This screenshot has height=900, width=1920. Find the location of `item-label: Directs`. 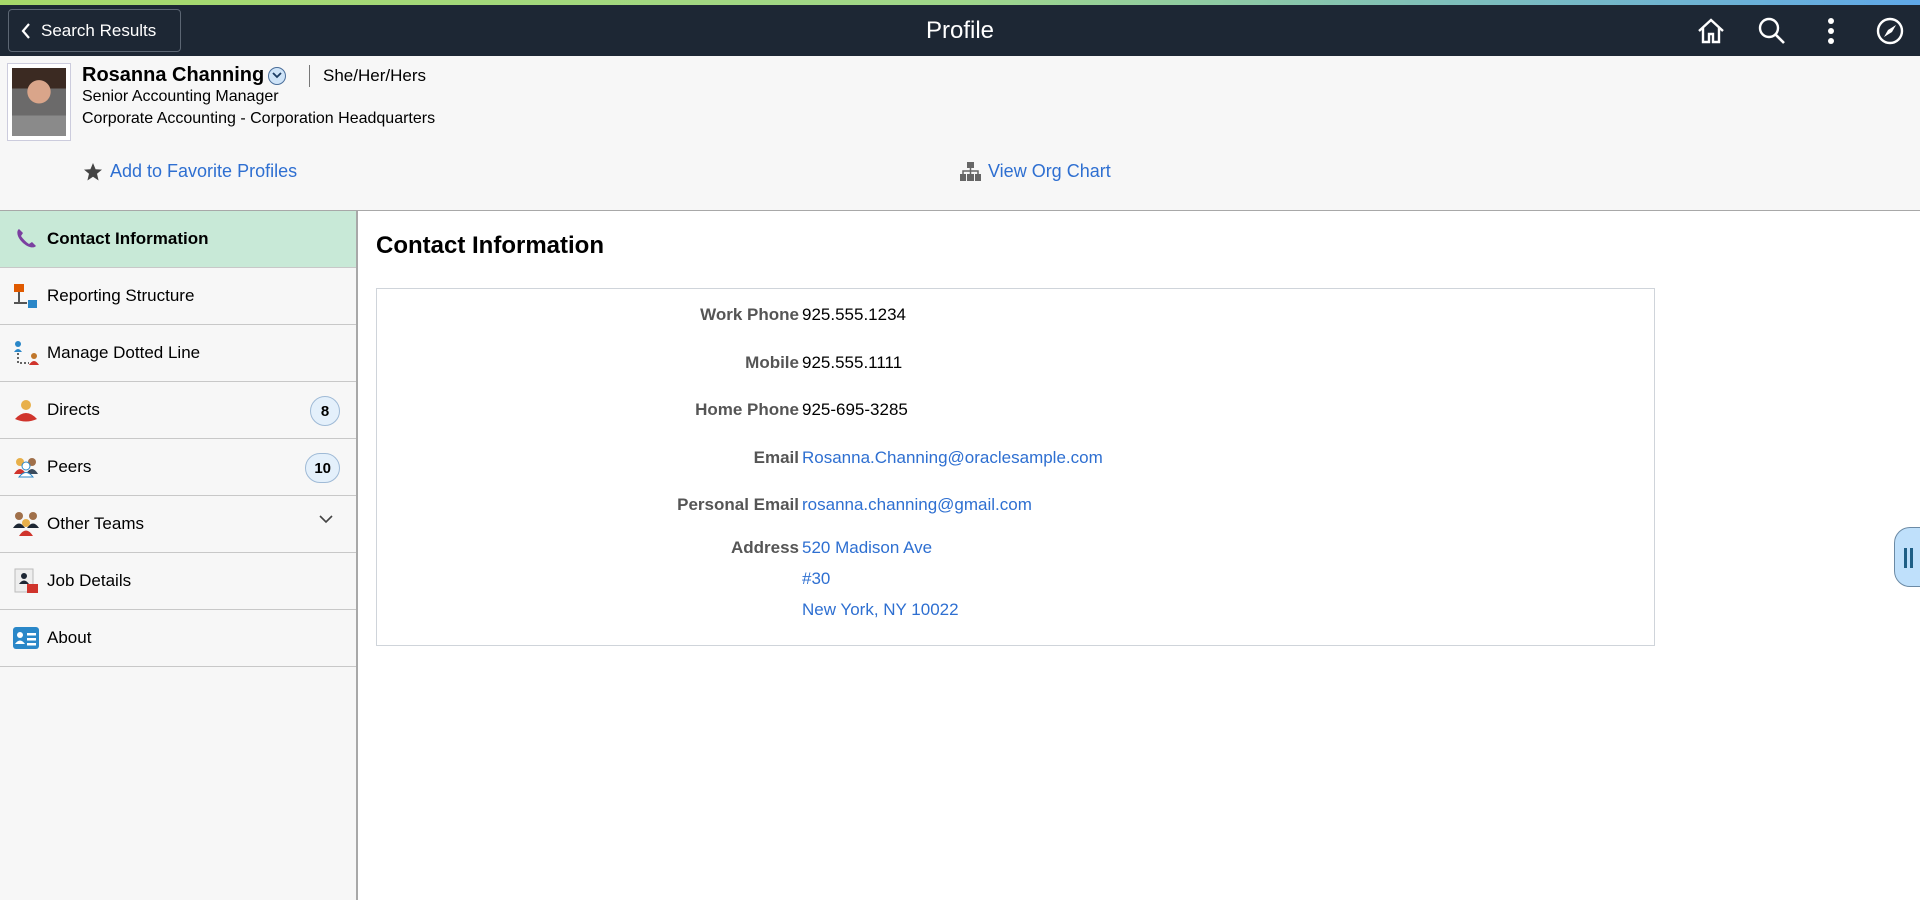

item-label: Directs is located at coordinates (73, 409).